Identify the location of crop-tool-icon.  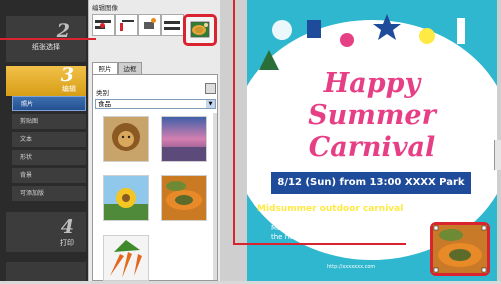
(126, 25).